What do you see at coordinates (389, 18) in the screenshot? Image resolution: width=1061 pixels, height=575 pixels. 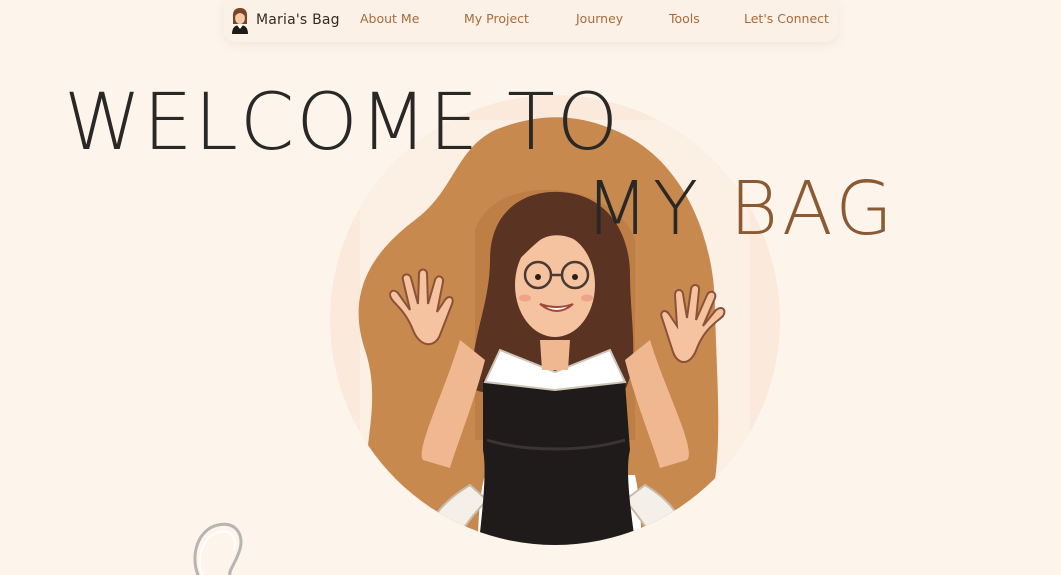 I see `nav-link-about-me: About Me` at bounding box center [389, 18].